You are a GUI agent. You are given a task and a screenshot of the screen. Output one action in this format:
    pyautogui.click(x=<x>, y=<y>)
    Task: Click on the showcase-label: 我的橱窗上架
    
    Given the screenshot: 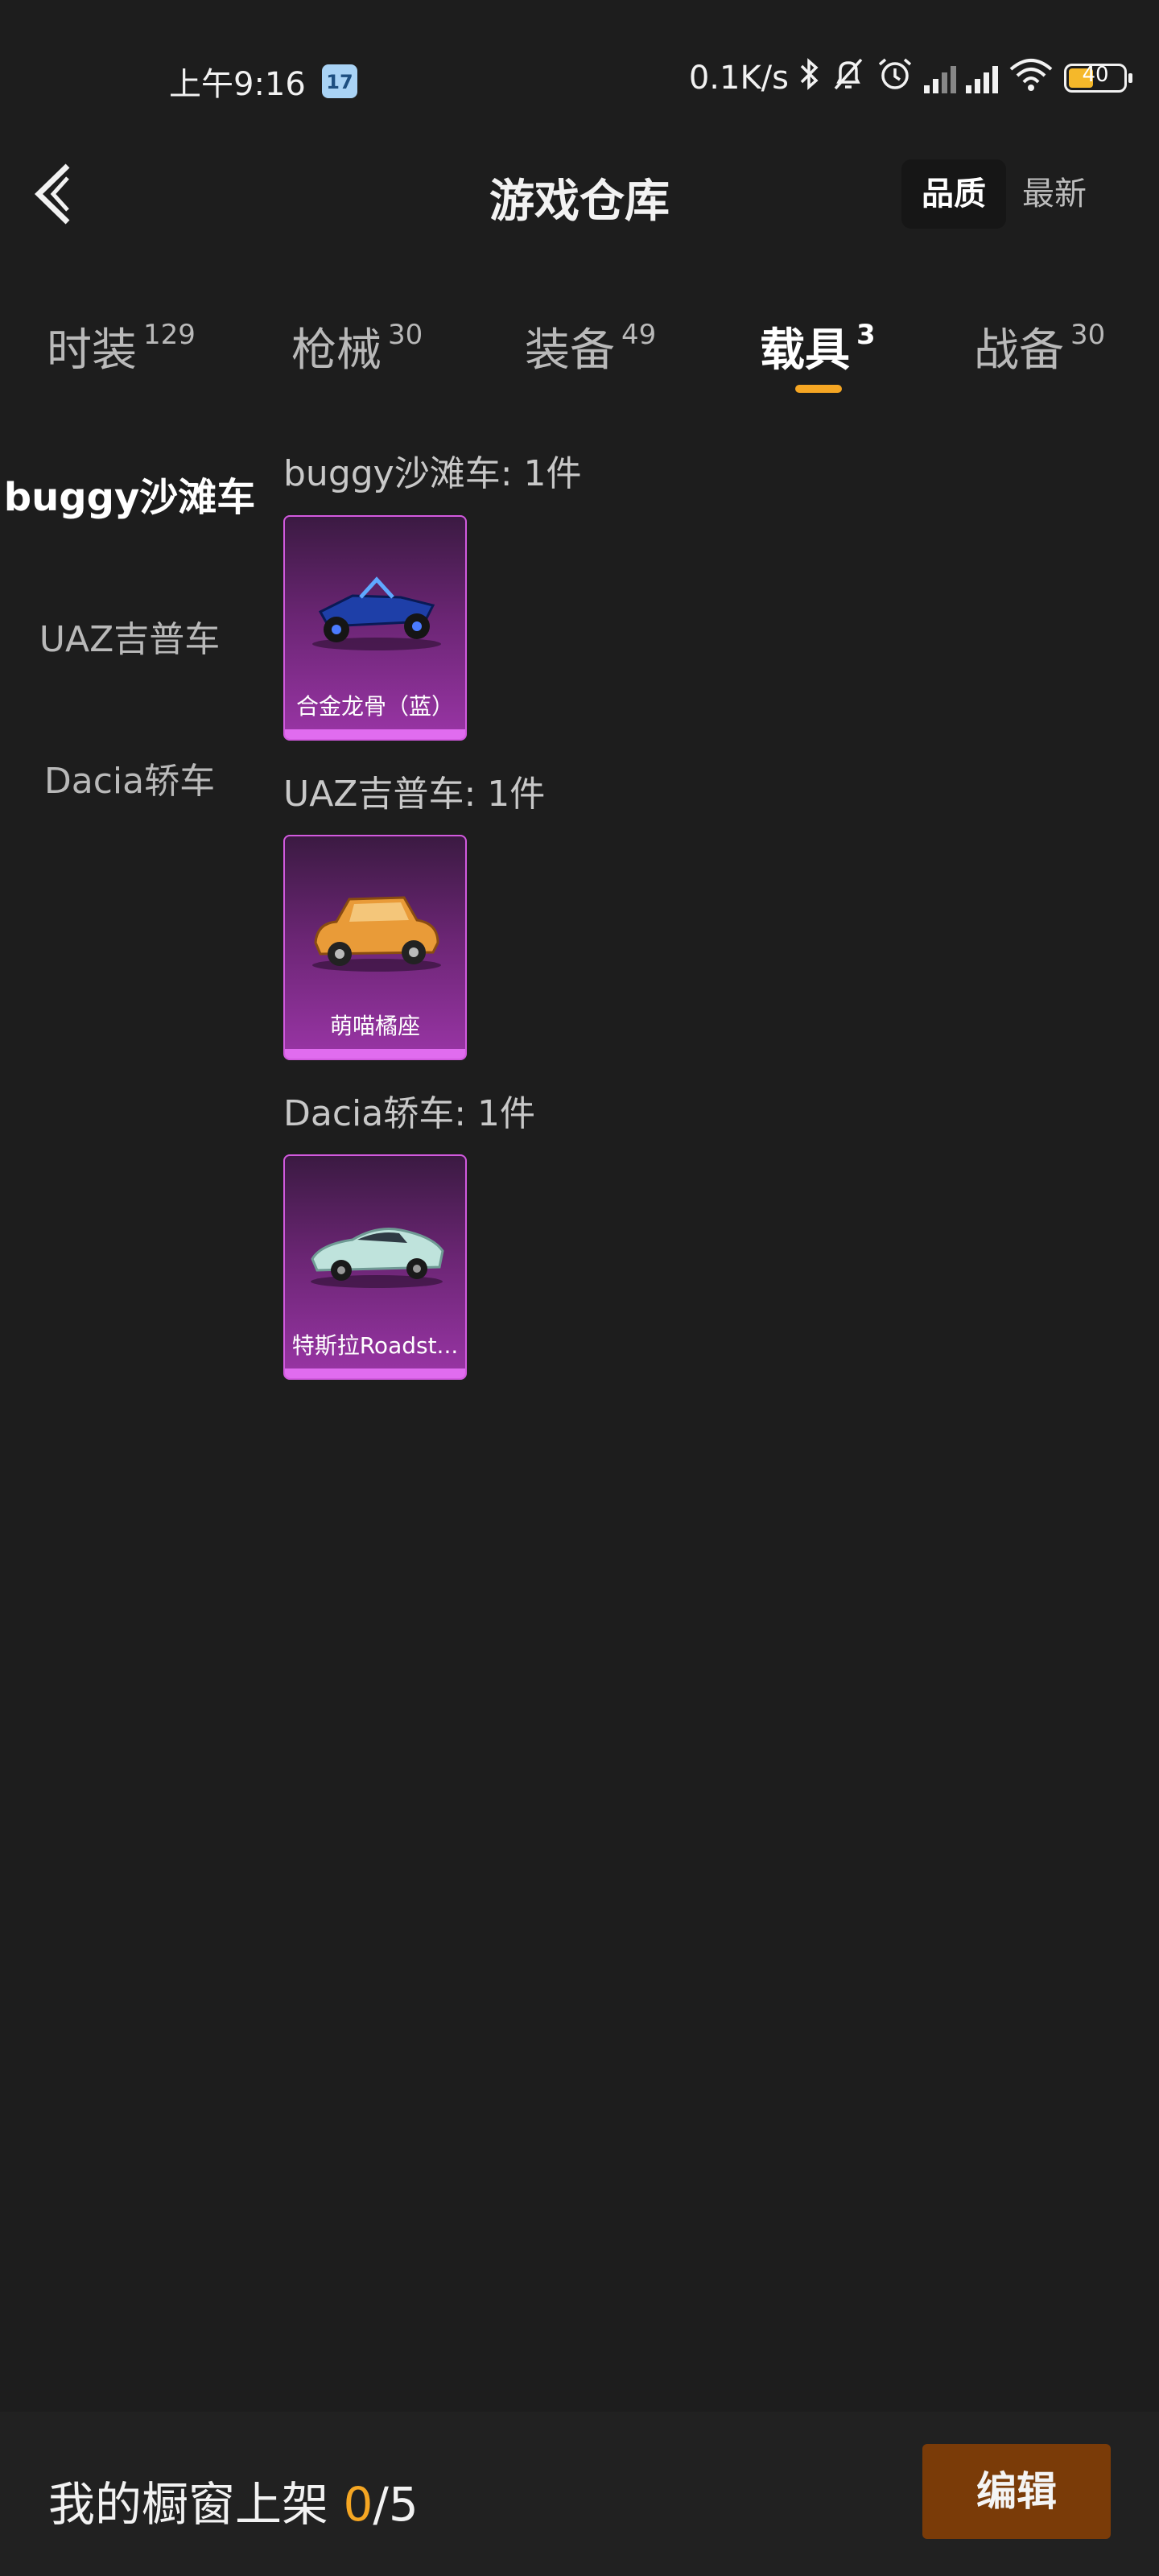 What is the action you would take?
    pyautogui.click(x=188, y=2504)
    